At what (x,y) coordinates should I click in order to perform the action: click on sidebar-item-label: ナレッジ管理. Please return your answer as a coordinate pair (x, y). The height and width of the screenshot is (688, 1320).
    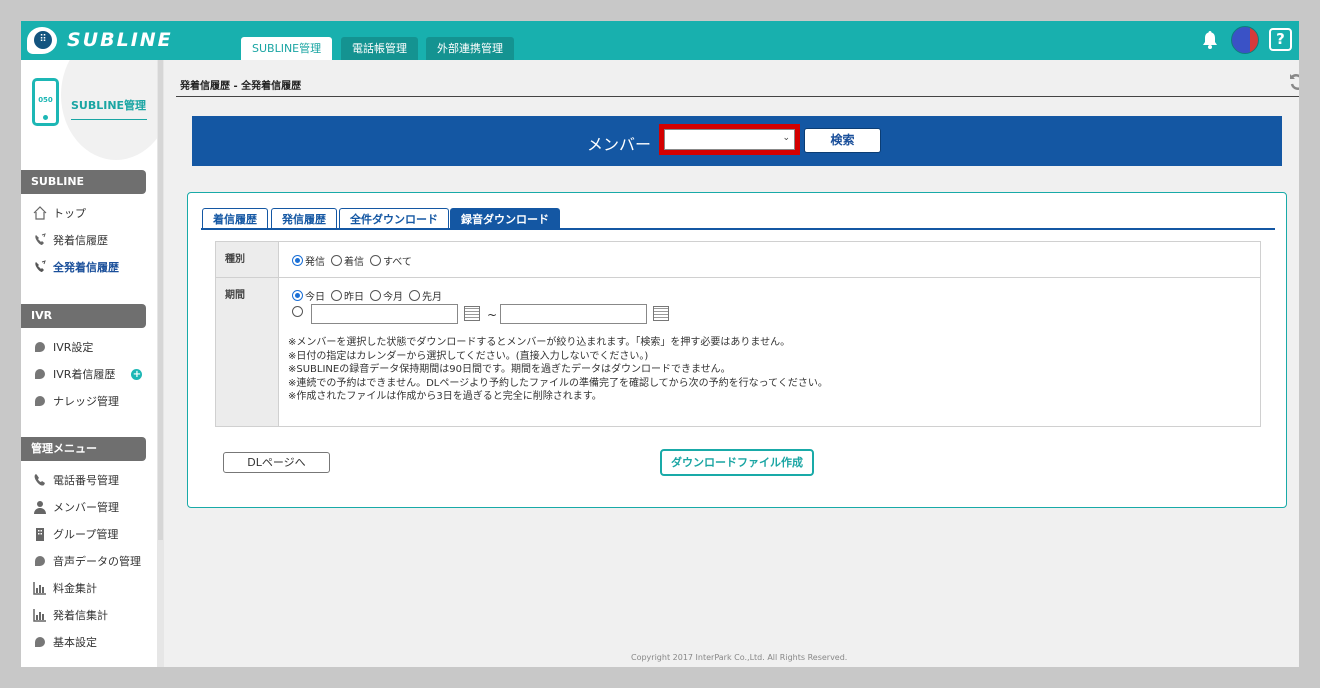
    Looking at the image, I should click on (86, 401).